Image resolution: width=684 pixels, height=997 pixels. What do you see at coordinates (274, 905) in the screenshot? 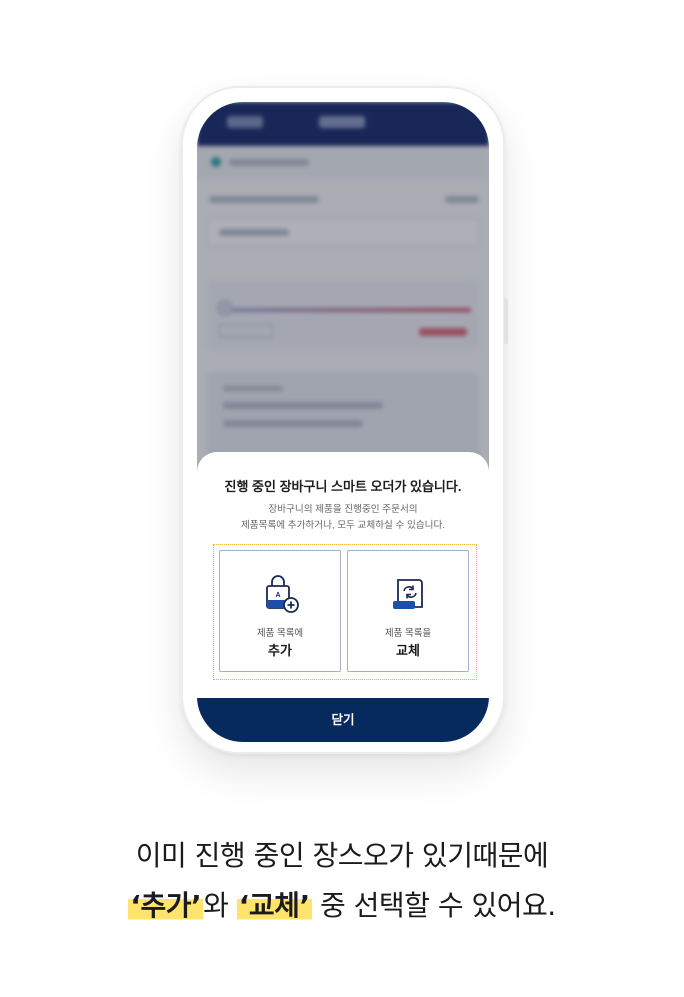
I see `caption-highlight-replace: ‘교체’` at bounding box center [274, 905].